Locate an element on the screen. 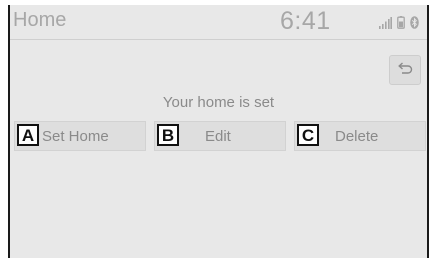  clock: 6:41 is located at coordinates (305, 21).